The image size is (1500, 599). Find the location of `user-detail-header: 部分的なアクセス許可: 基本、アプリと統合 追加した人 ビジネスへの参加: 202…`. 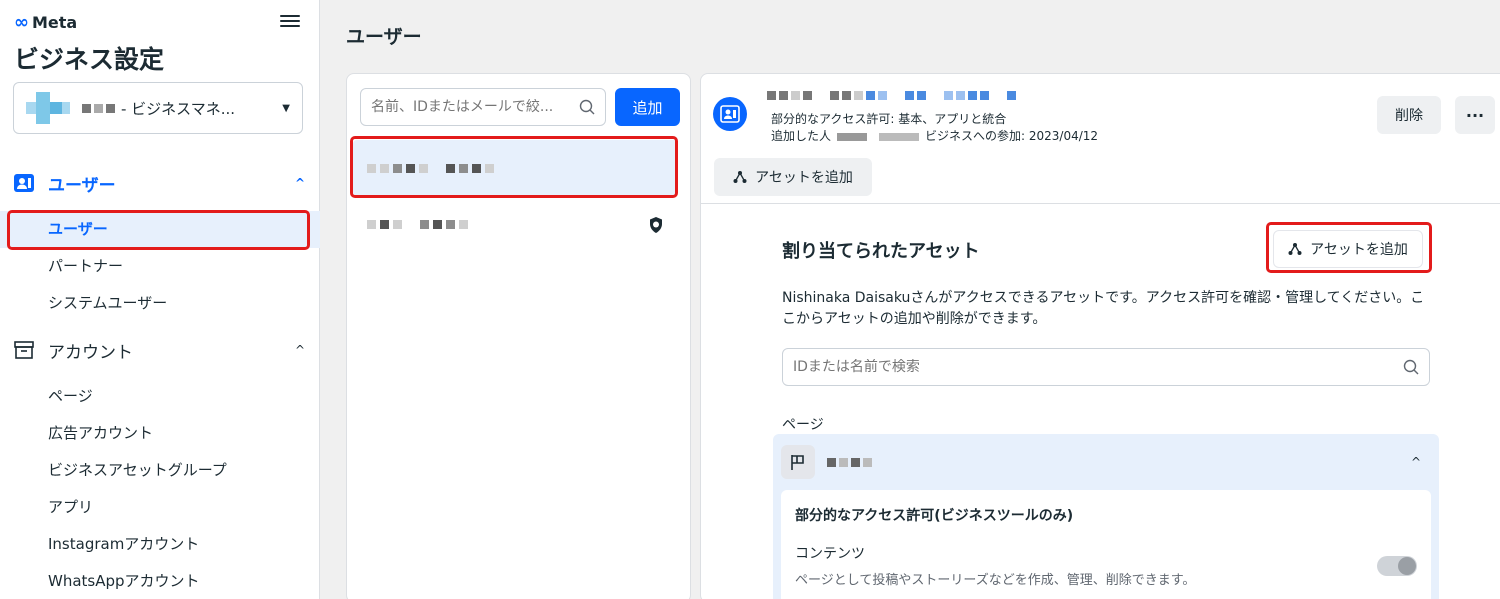

user-detail-header: 部分的なアクセス許可: 基本、アプリと統合 追加した人 ビジネスへの参加: 202… is located at coordinates (1100, 139).